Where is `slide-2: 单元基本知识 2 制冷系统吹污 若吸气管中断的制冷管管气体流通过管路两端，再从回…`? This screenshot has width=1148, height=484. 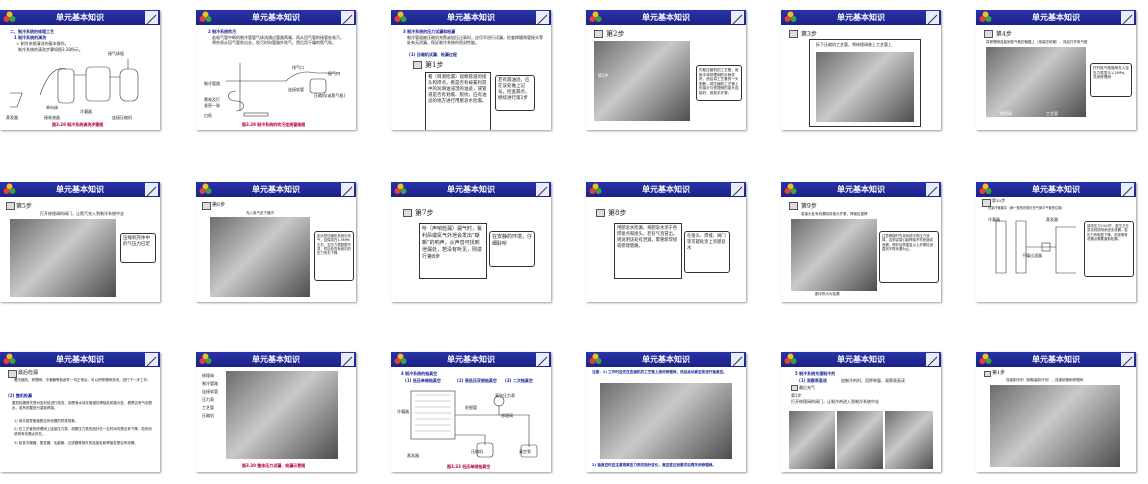
slide-2: 单元基本知识 2 制冷系统吹污 若吸气管中断的制冷管管气体流通过管路两端，再从回… is located at coordinates (276, 70).